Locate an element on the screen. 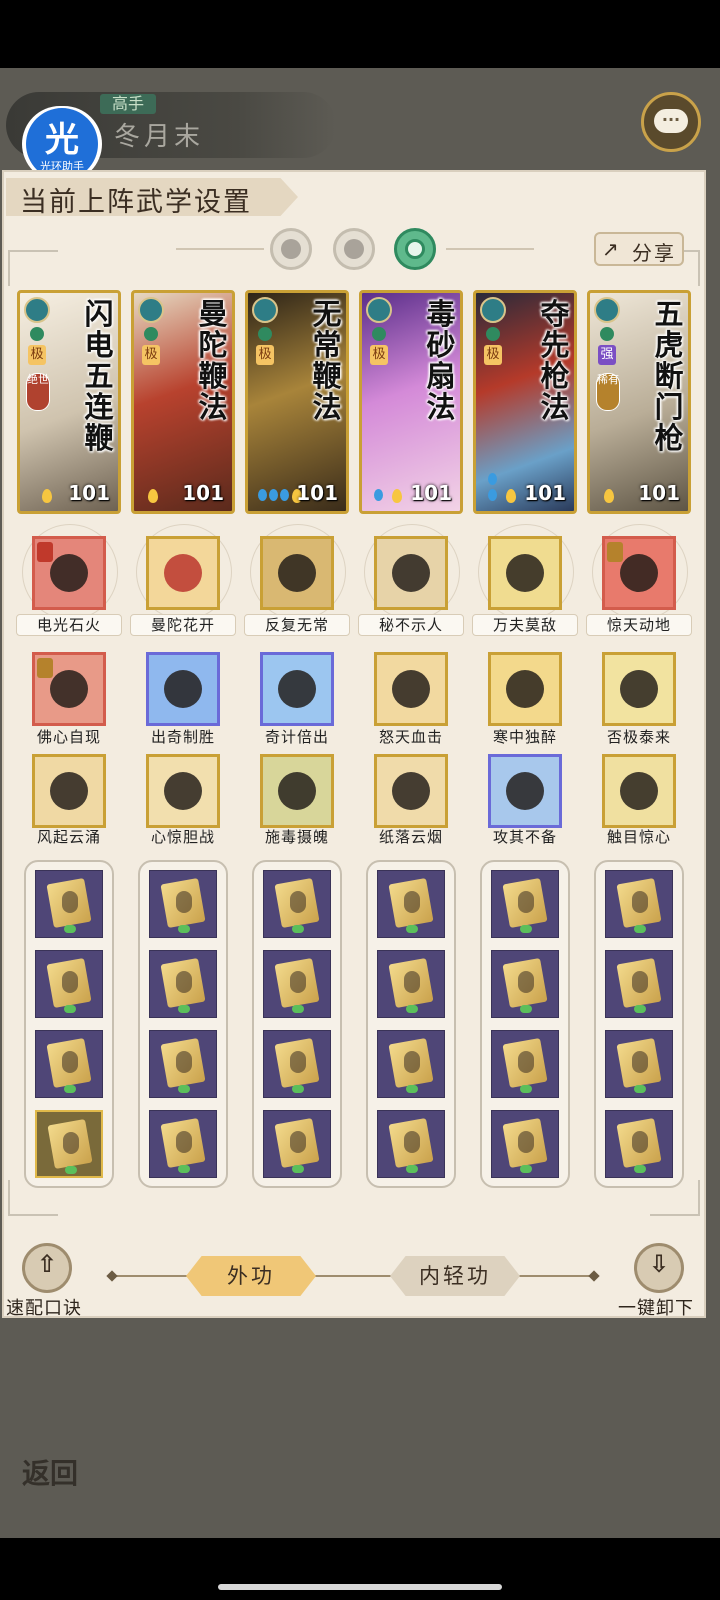 This screenshot has height=1600, width=720. skill-card: 极 无常鞭法 101 is located at coordinates (297, 402).